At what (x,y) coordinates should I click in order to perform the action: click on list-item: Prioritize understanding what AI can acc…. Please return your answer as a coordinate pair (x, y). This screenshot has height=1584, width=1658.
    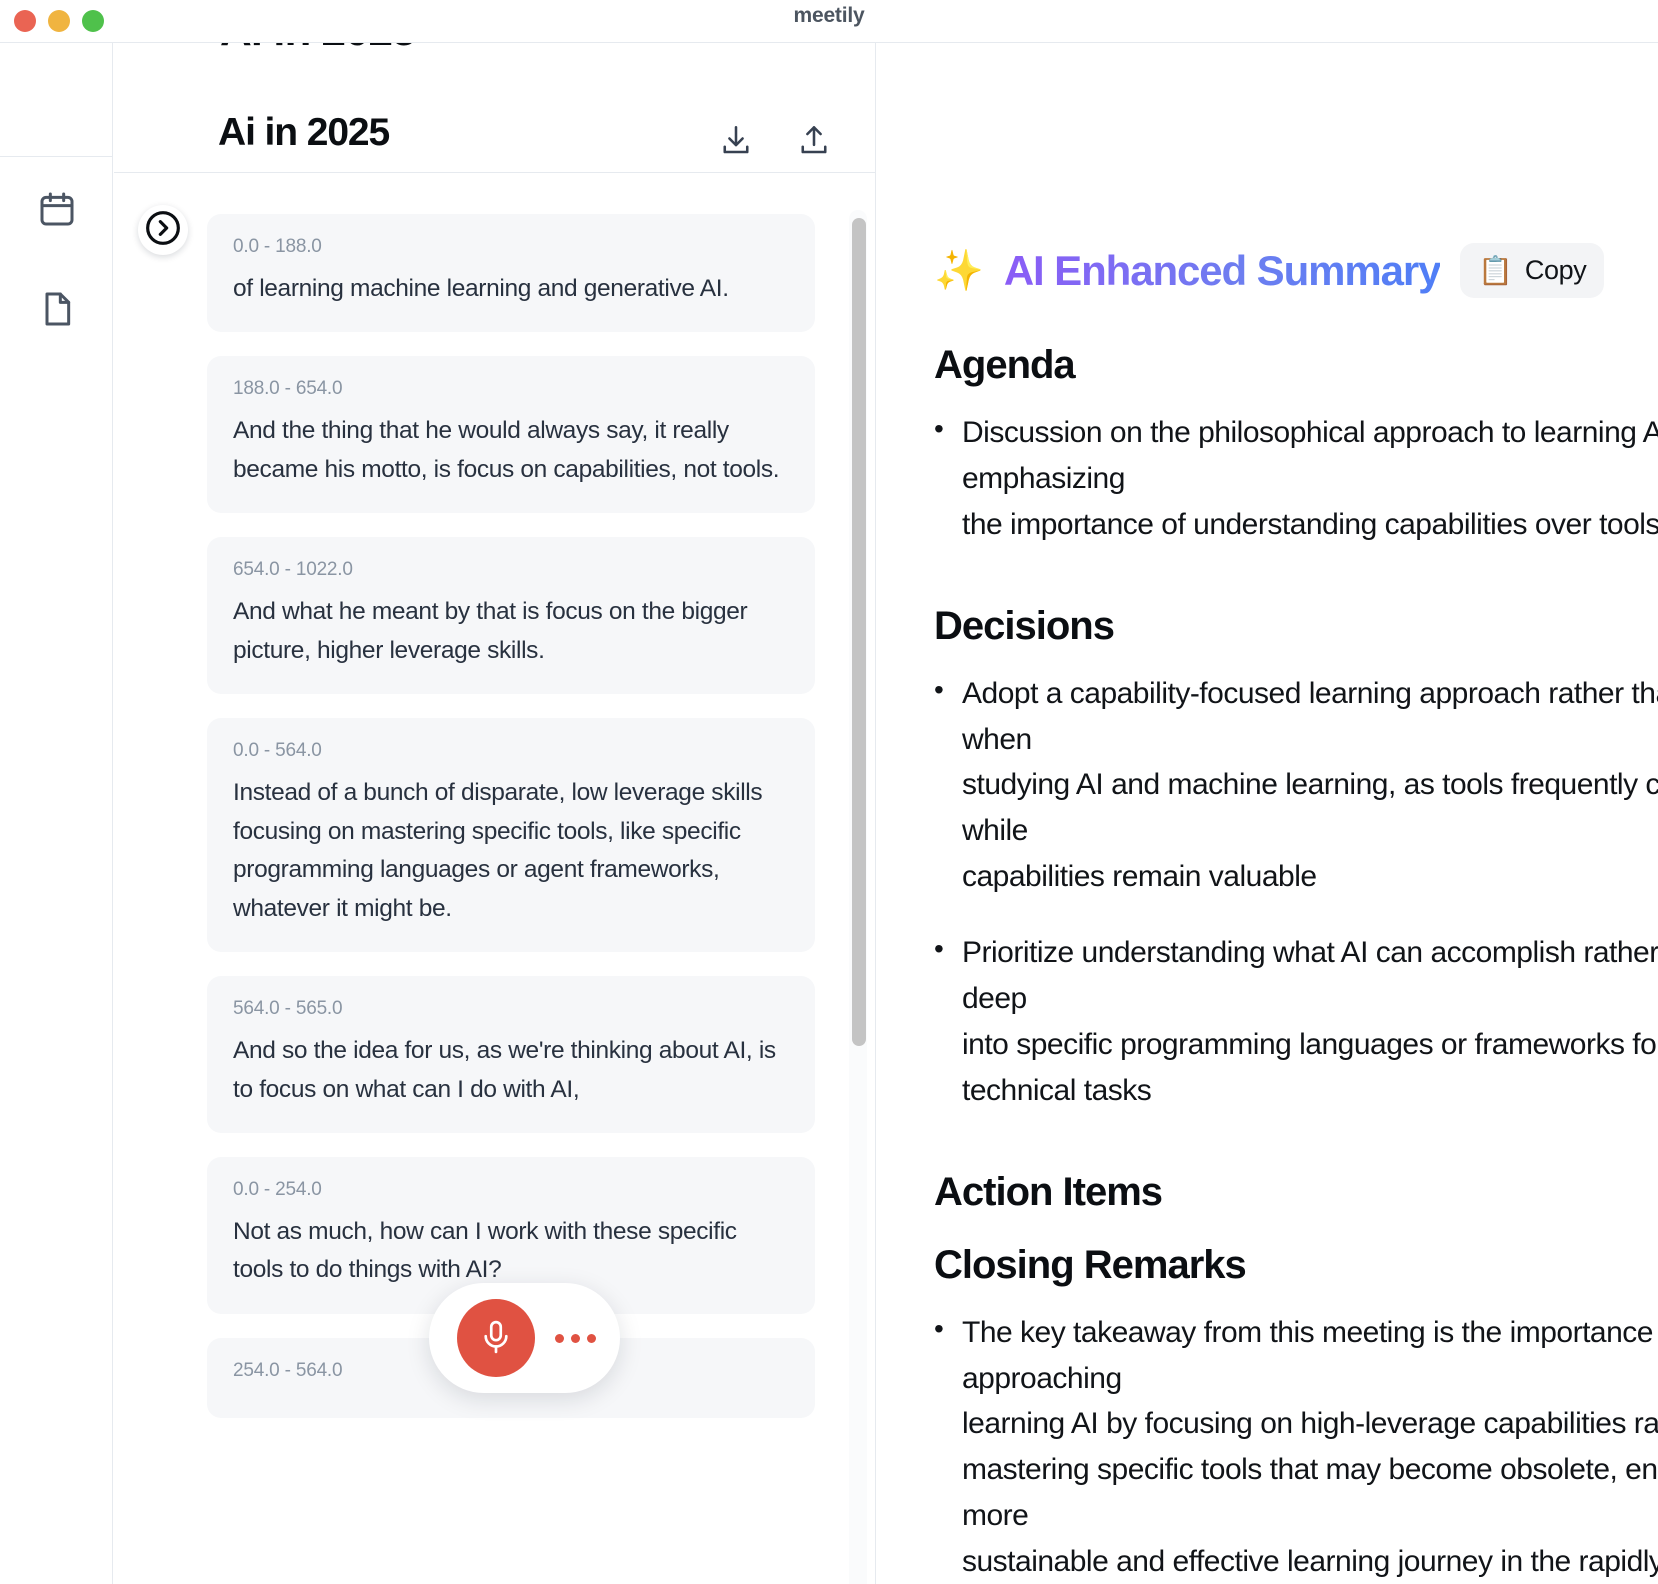
    Looking at the image, I should click on (1296, 1021).